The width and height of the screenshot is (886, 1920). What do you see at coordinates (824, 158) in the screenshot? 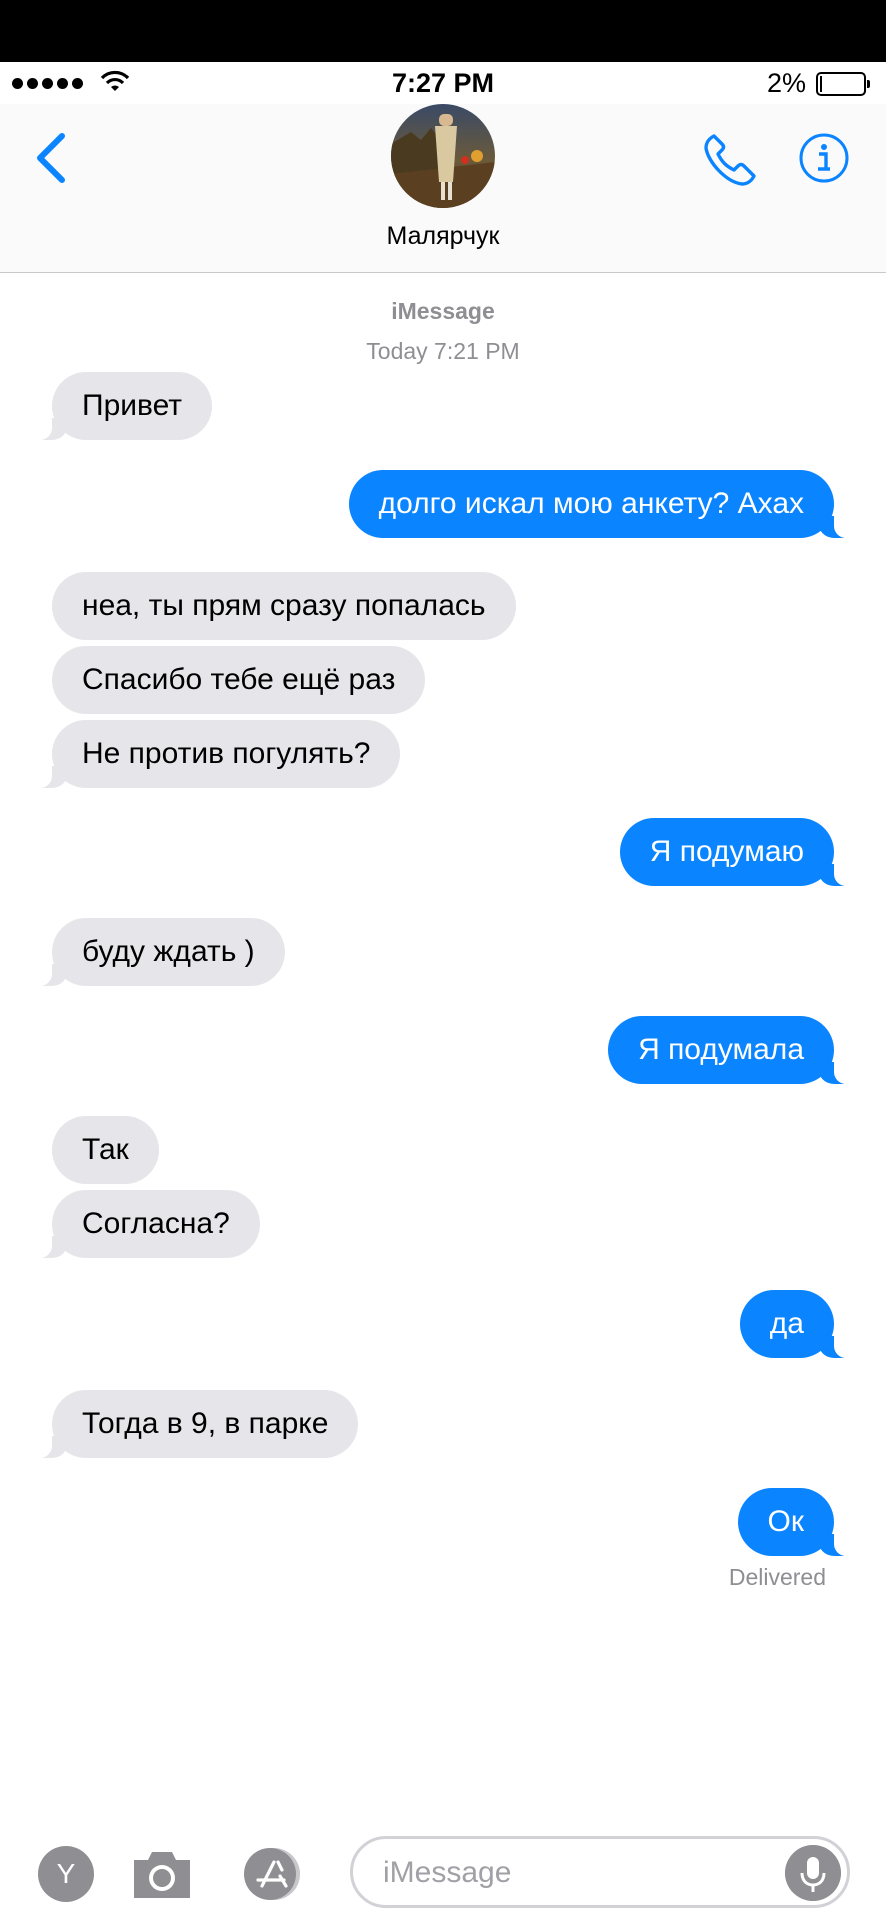
I see `info-icon` at bounding box center [824, 158].